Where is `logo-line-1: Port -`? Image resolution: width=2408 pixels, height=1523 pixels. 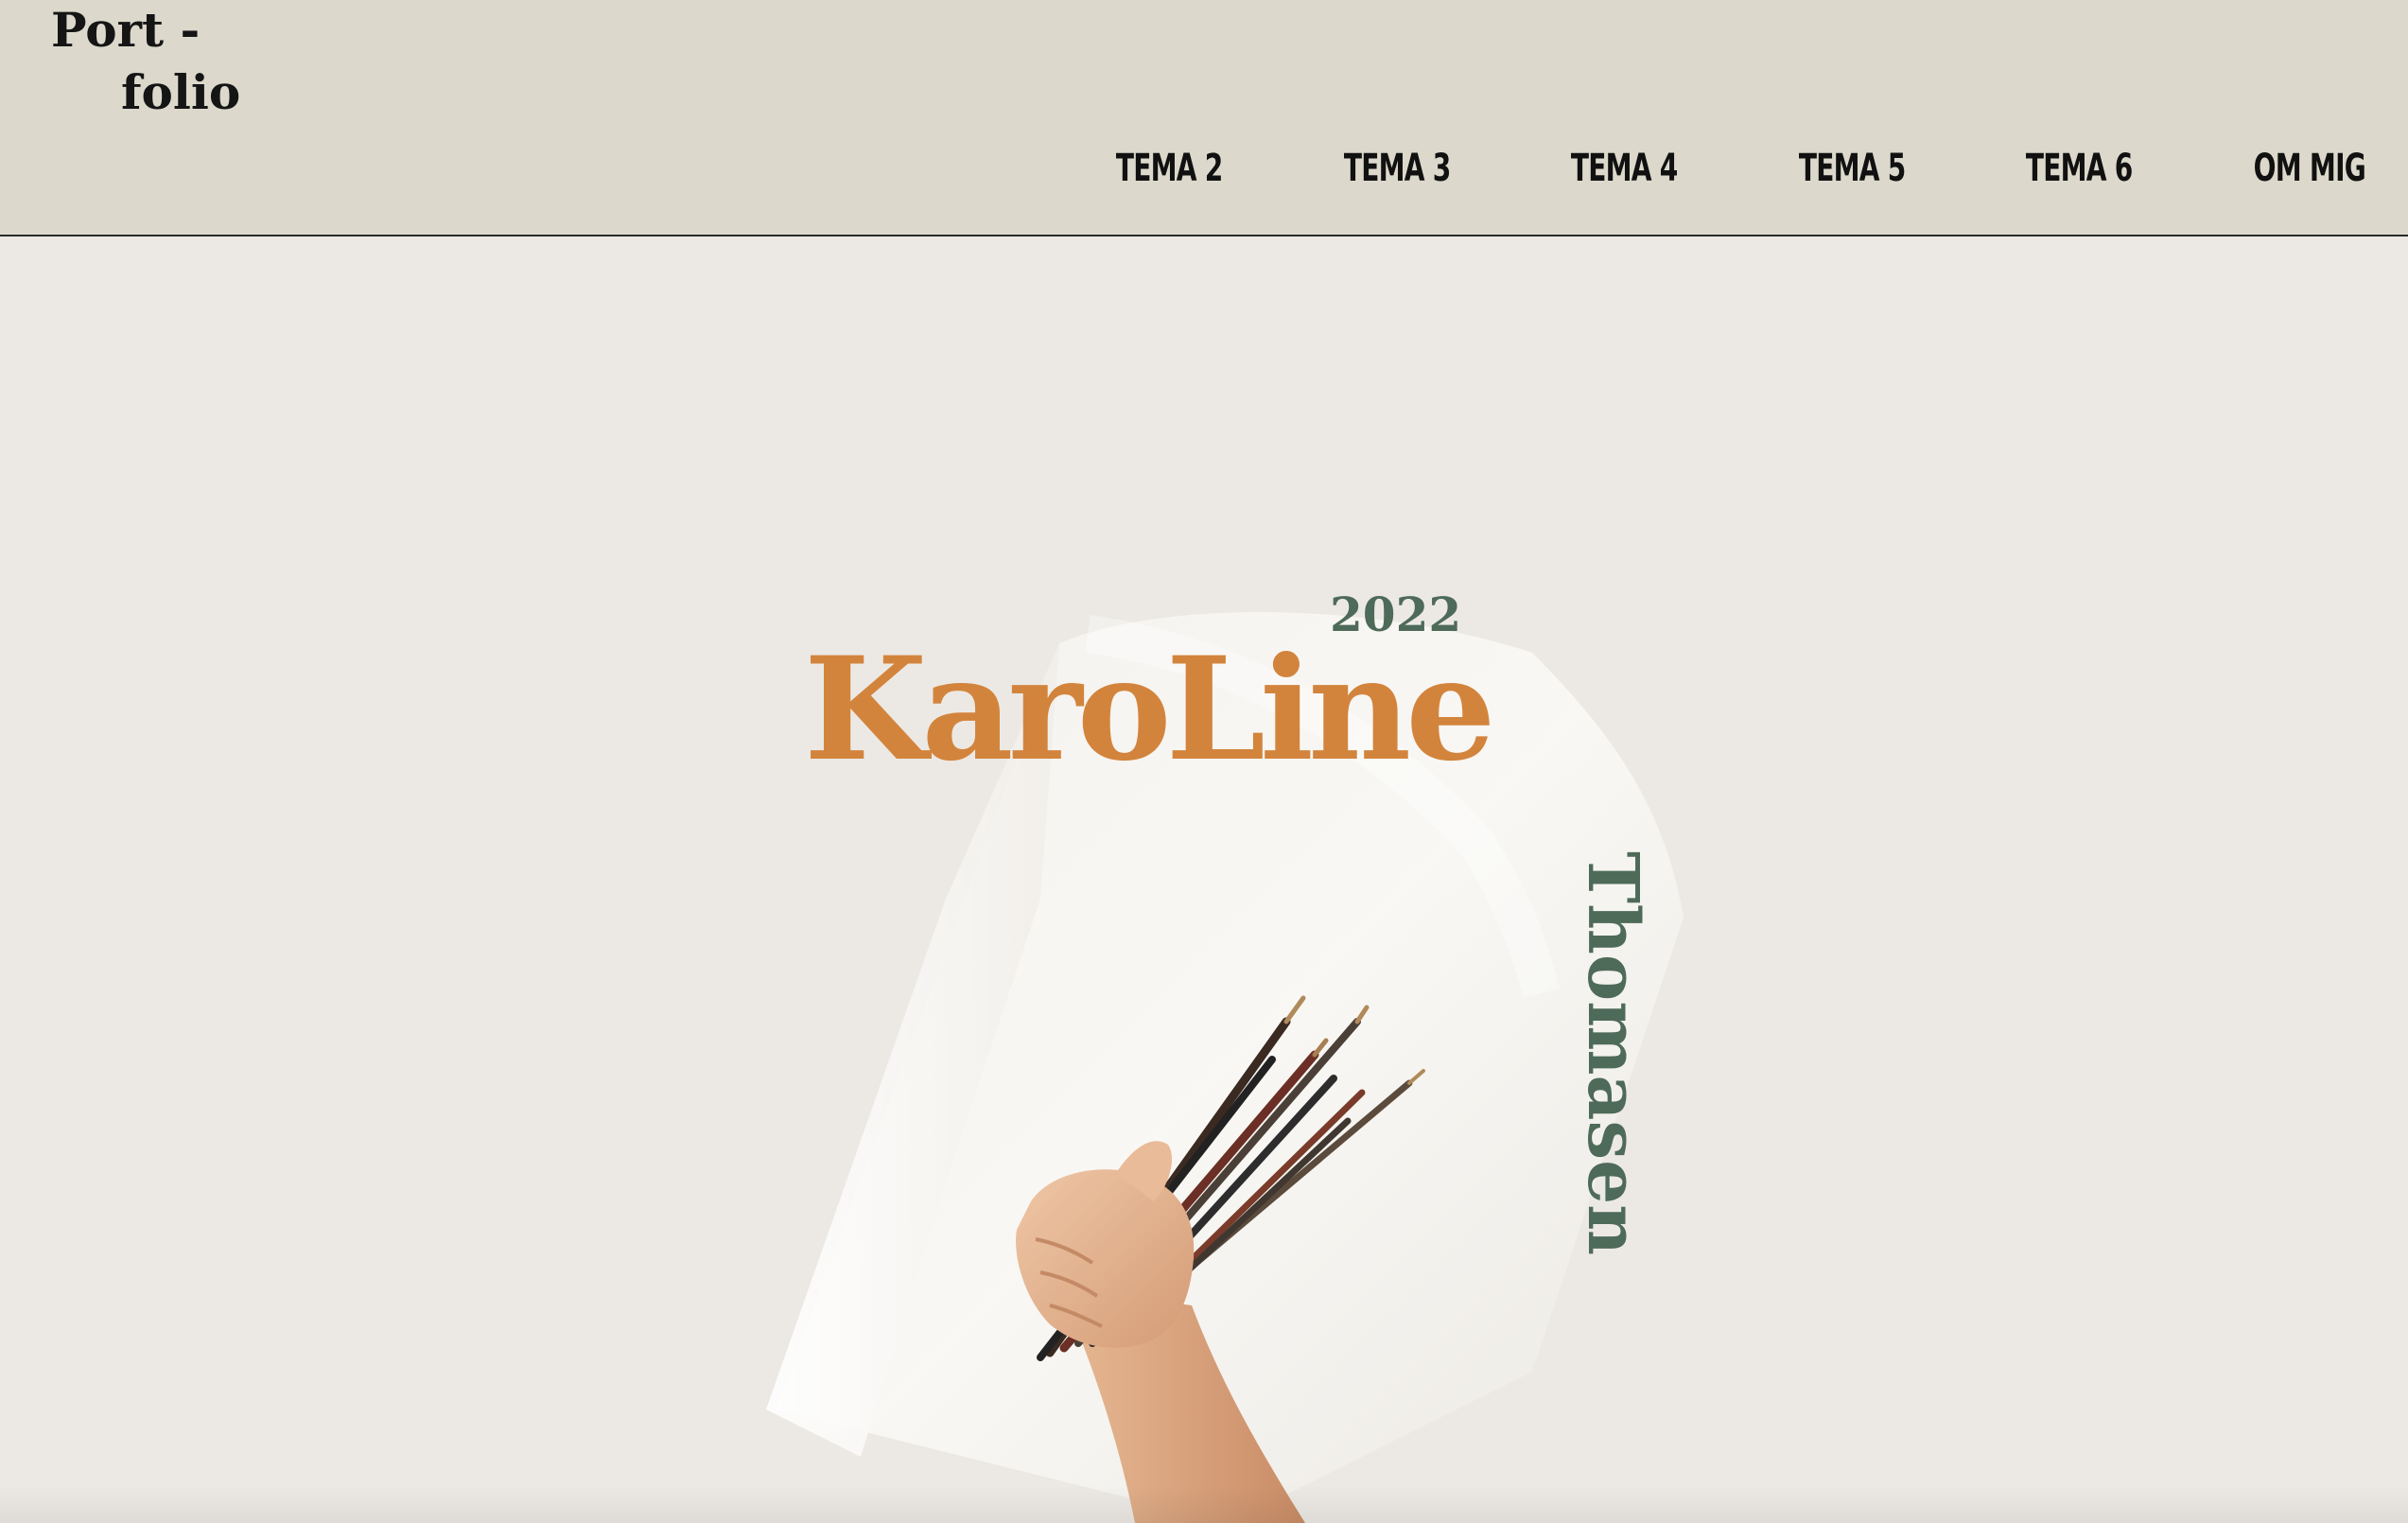 logo-line-1: Port - is located at coordinates (126, 30).